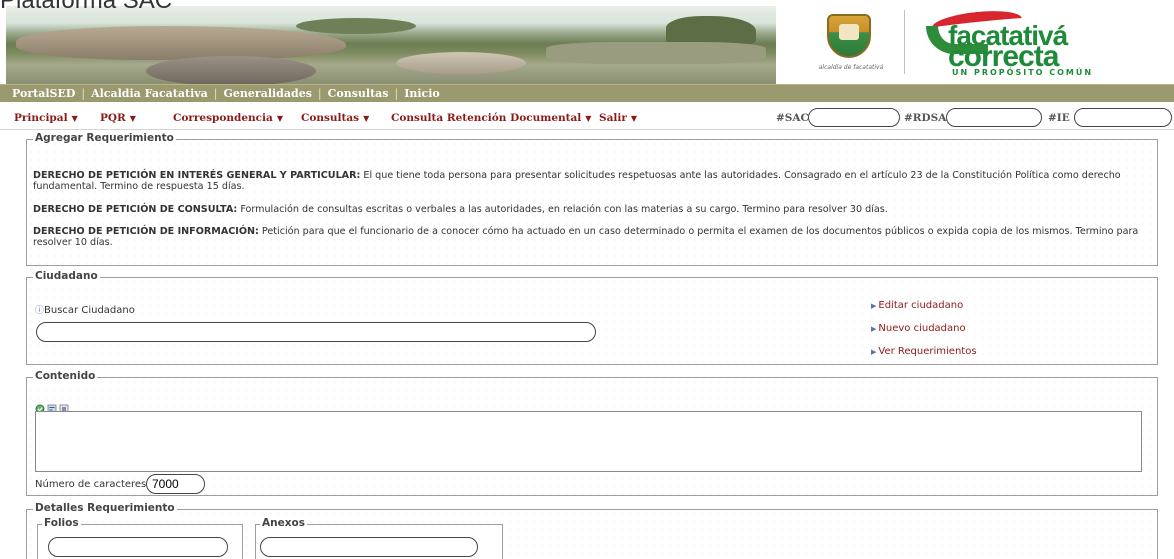 The image size is (1174, 559). I want to click on ver-requerimientos-link: ▶ Ver Requerimientos, so click(924, 351).